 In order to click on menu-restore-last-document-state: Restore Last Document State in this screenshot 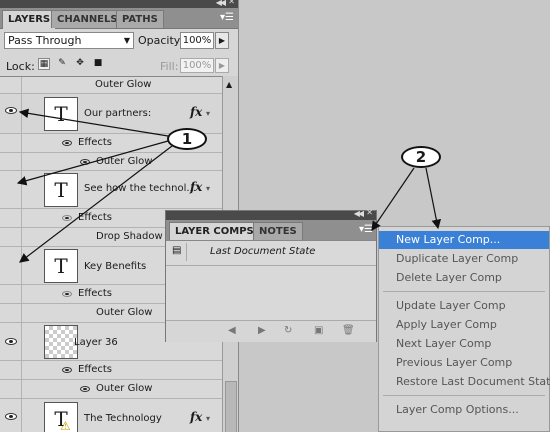, I will do `click(464, 382)`.